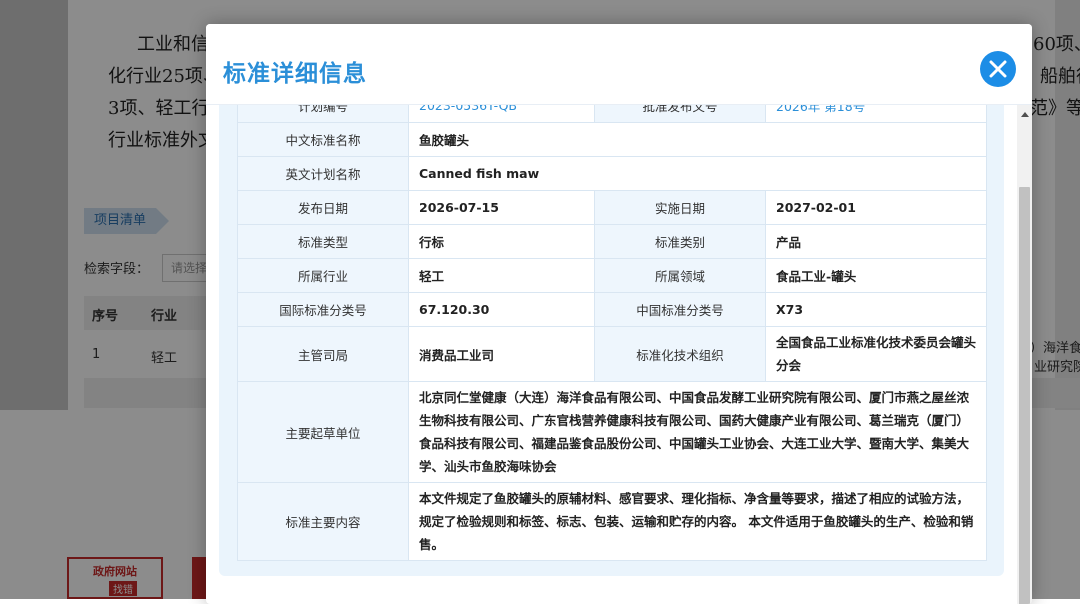  Describe the element at coordinates (323, 139) in the screenshot. I see `cn-name-label: 中文标准名称` at that location.